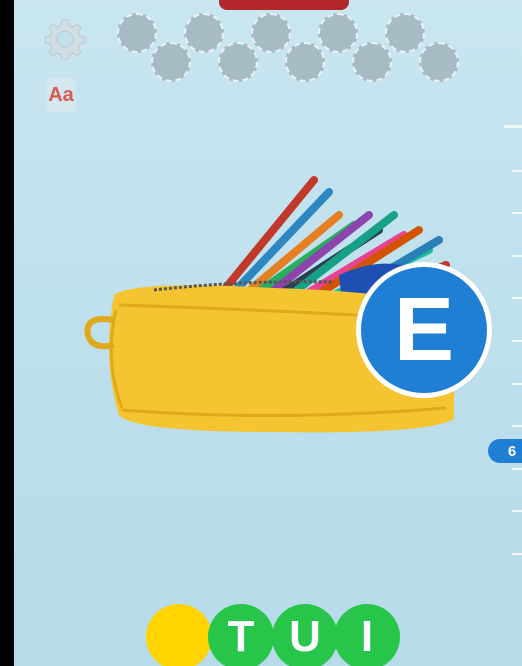 This screenshot has height=666, width=522. I want to click on current-letter-bubble: E, so click(424, 330).